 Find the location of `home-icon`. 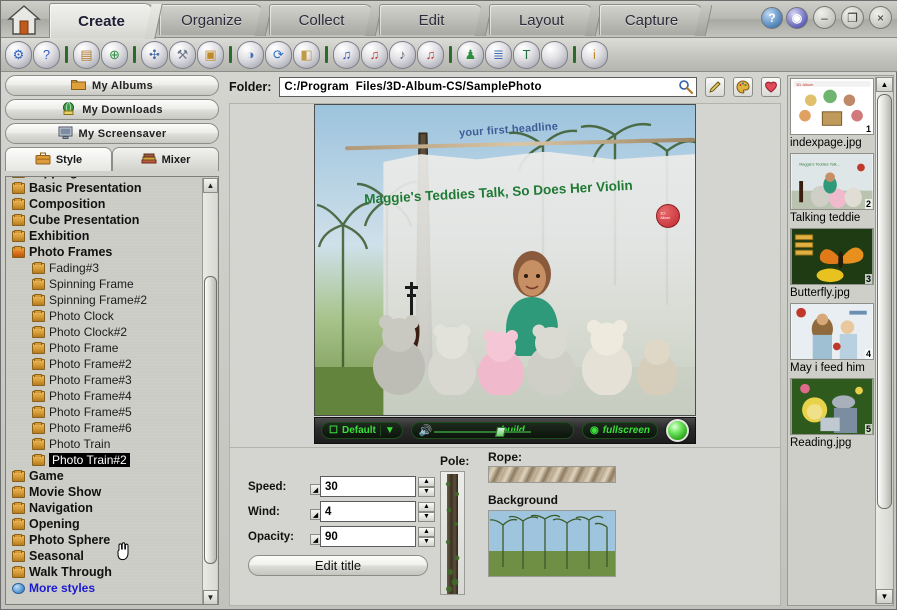

home-icon is located at coordinates (24, 20).